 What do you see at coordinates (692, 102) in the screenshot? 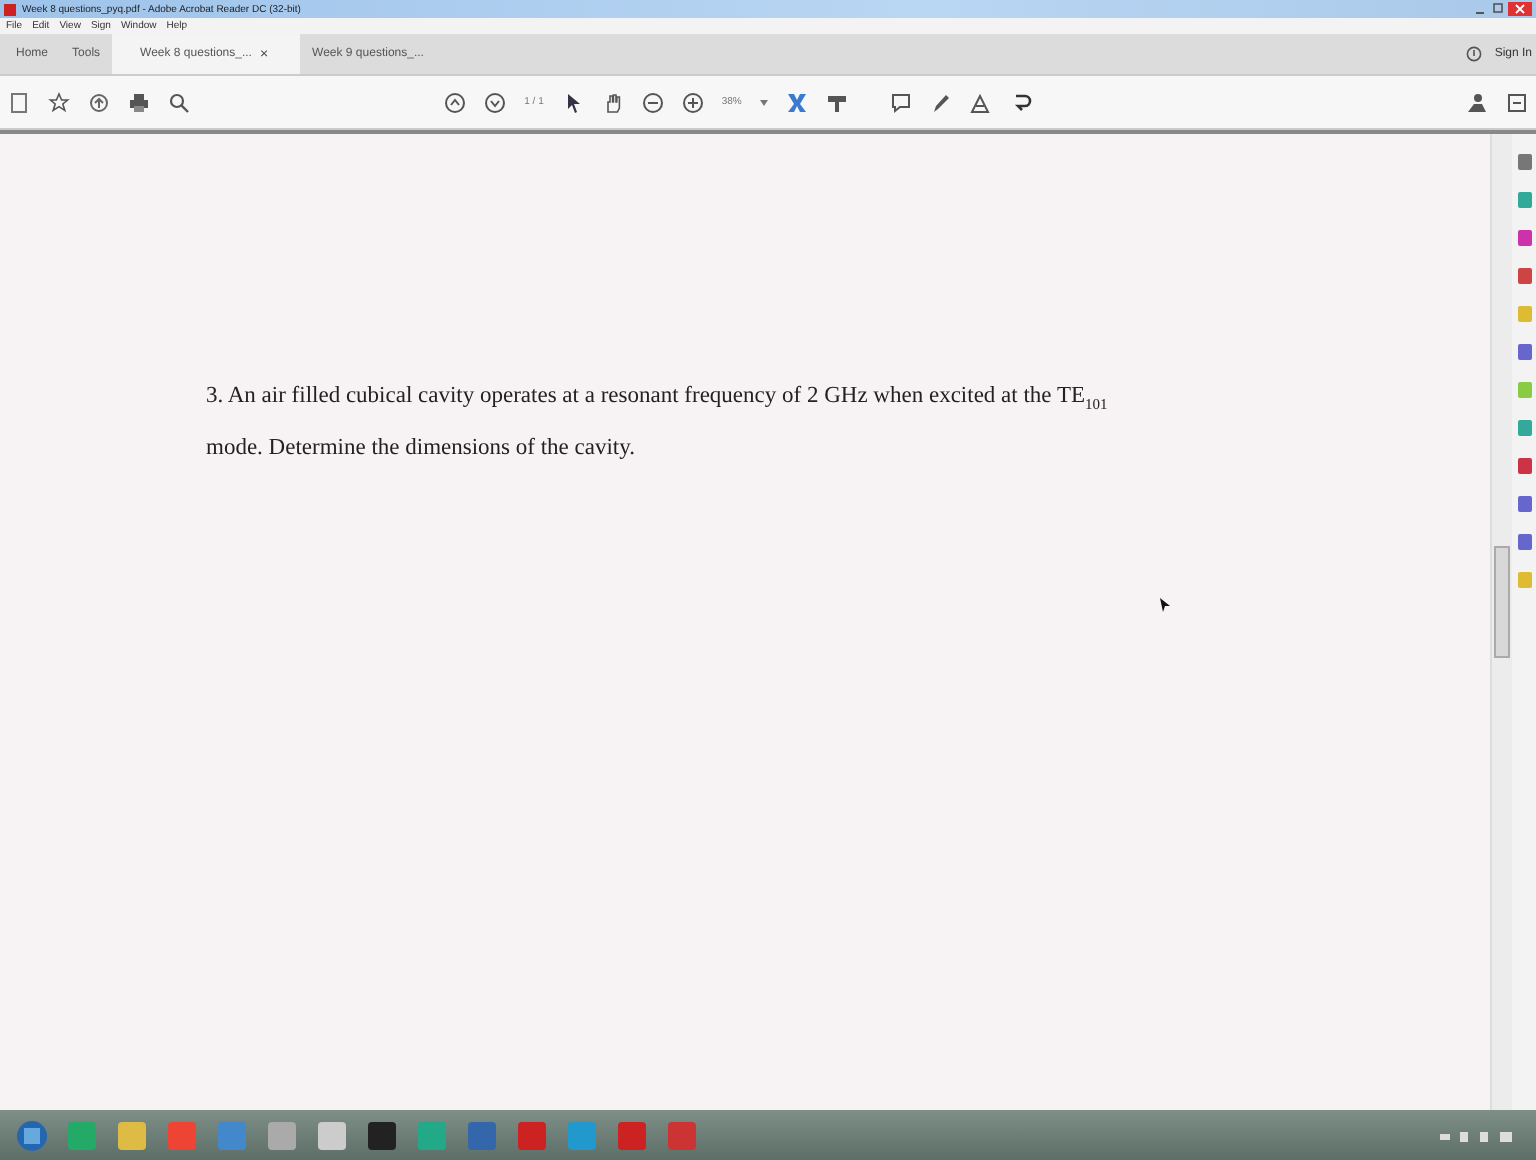
I see `zoom-in-icon` at bounding box center [692, 102].